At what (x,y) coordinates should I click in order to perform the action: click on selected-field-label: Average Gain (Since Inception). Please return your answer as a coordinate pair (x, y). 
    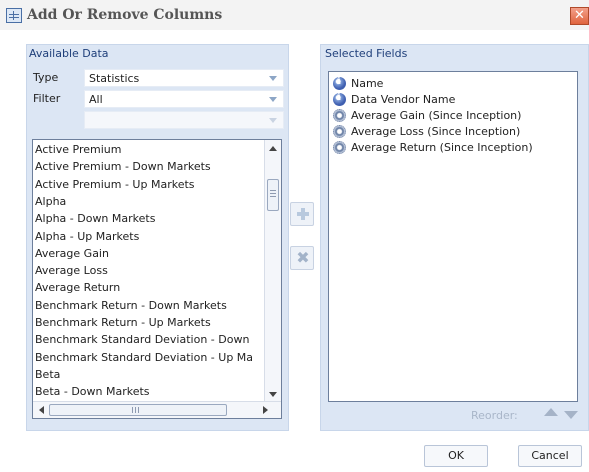
    Looking at the image, I should click on (436, 115).